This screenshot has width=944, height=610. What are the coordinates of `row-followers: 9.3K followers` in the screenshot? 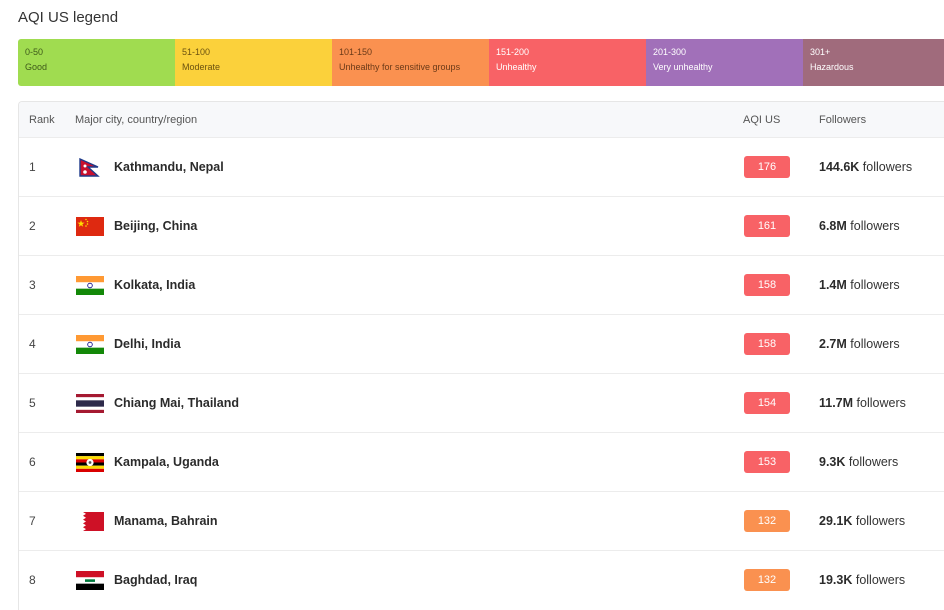 It's located at (858, 462).